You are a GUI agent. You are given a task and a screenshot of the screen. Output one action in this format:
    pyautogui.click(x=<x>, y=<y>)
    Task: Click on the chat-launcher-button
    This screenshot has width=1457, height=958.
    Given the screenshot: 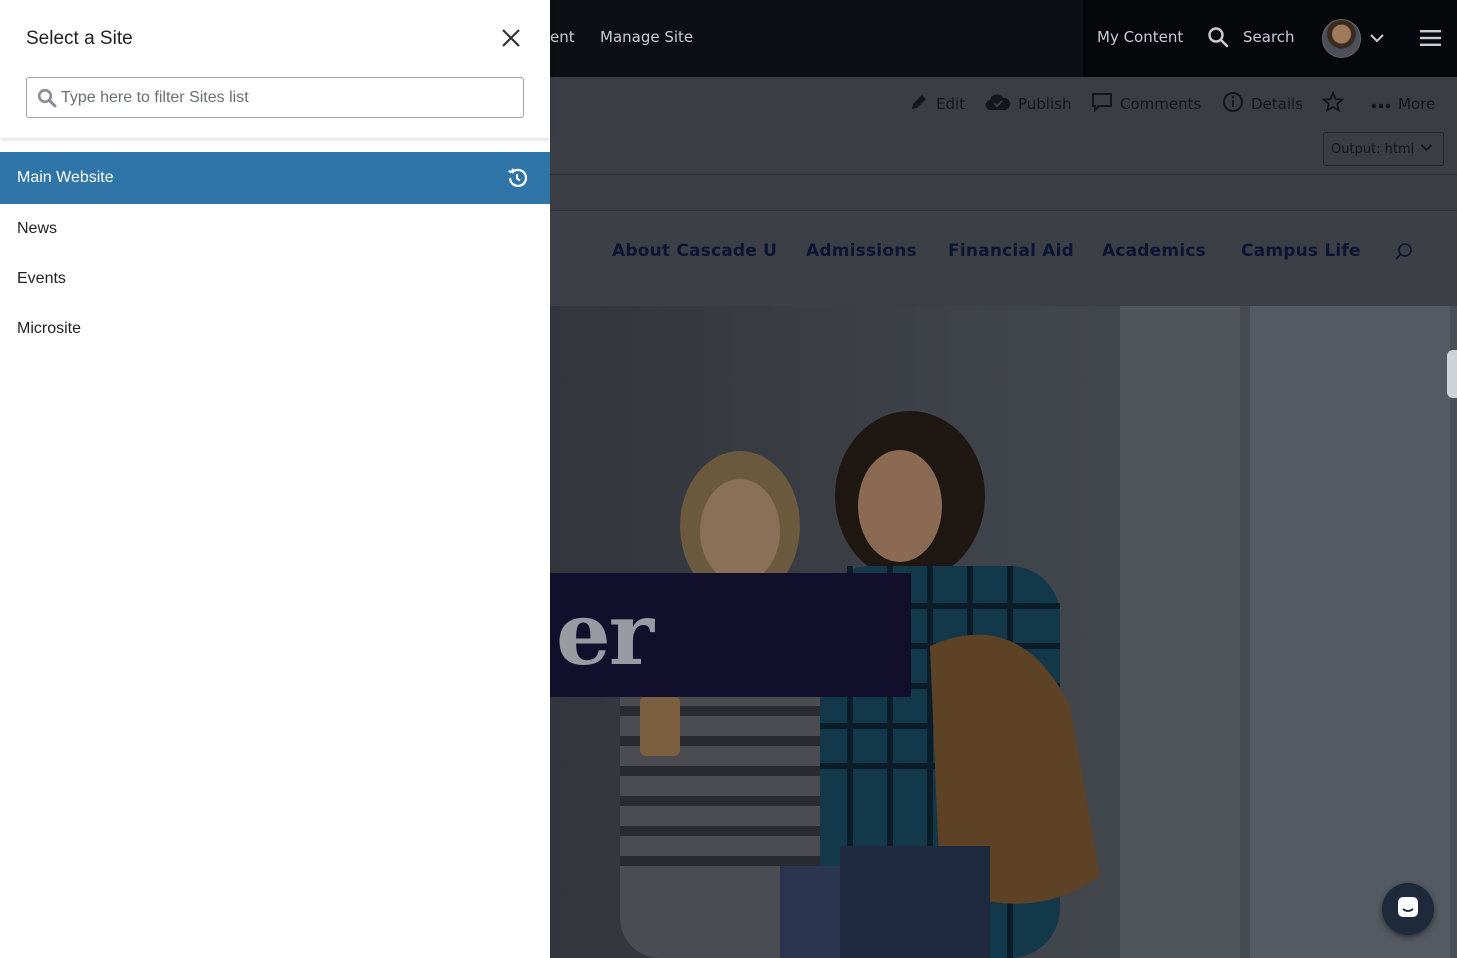 What is the action you would take?
    pyautogui.click(x=1408, y=909)
    